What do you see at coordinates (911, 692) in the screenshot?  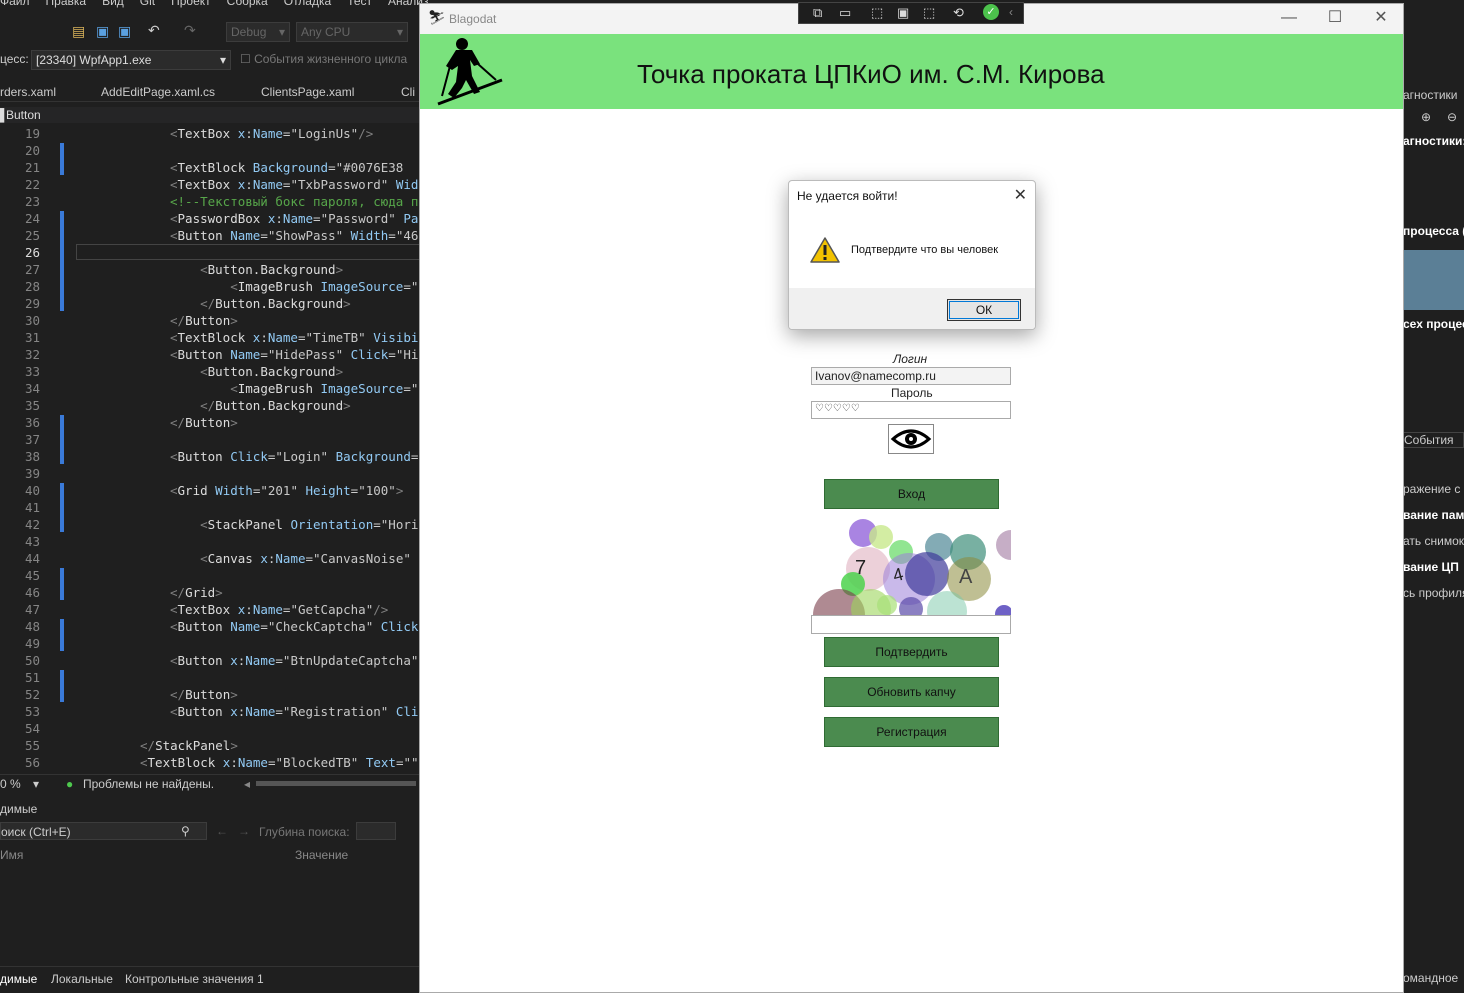 I see `refresh-captcha-button: Обновить капчу` at bounding box center [911, 692].